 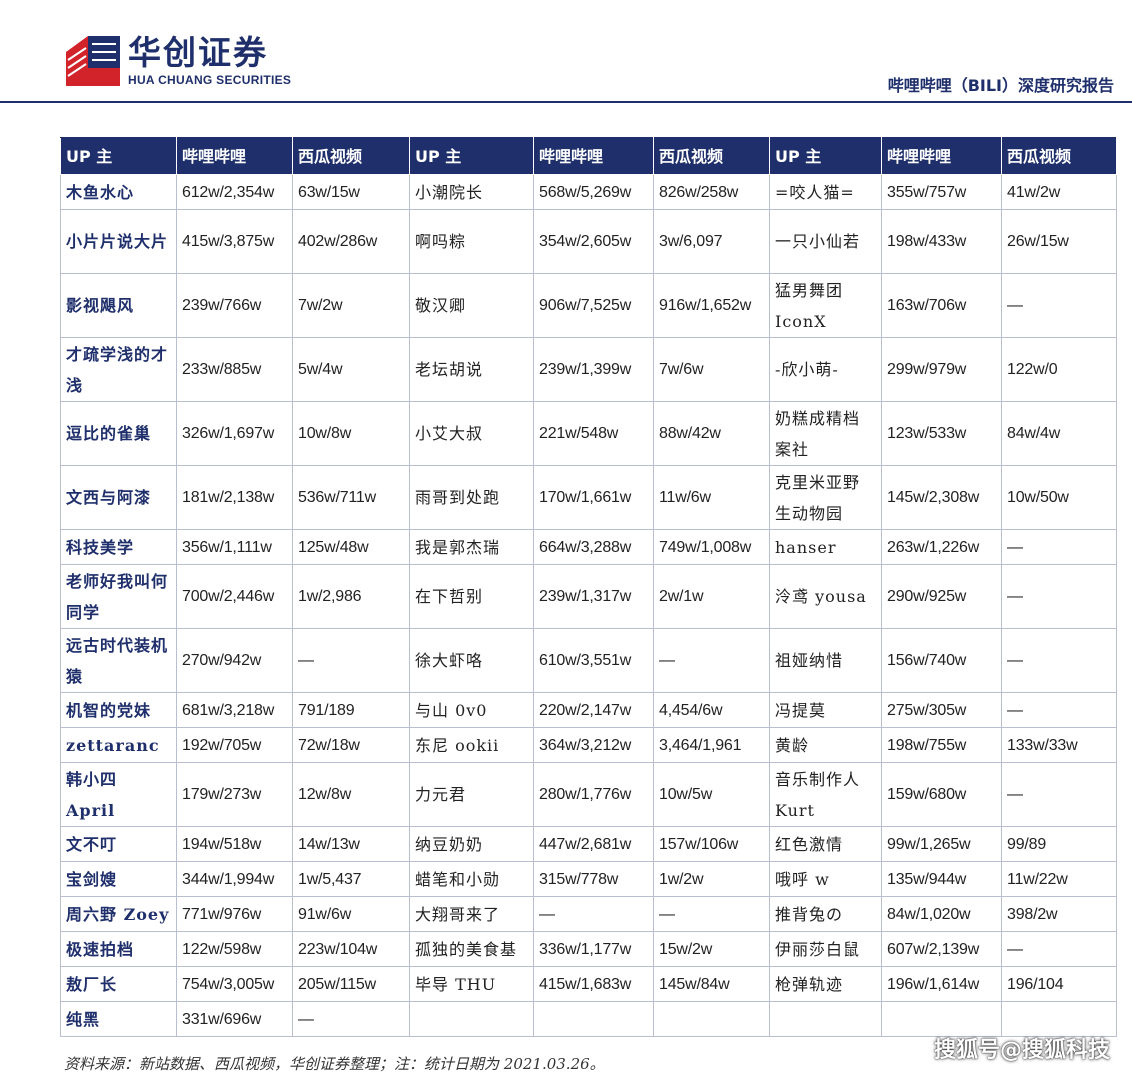 I want to click on xigua-stats-cell: 72w/18w, so click(x=351, y=745).